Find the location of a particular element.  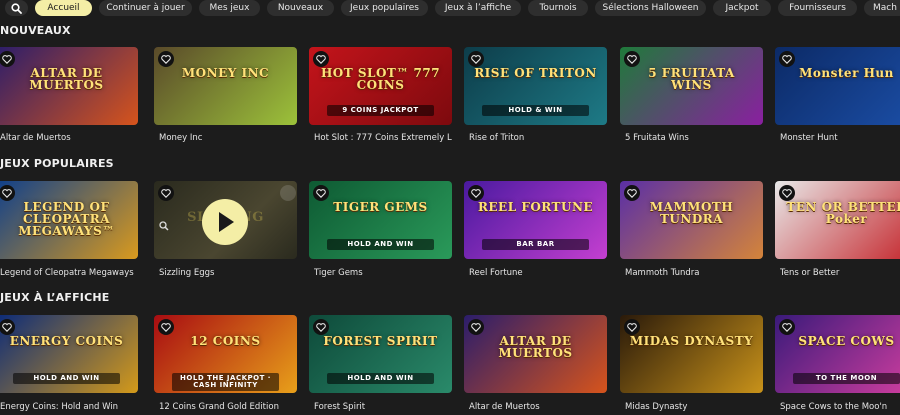

game-tile-12-coins-grand-gold-edition: 12 COINS HOLD THE JACKPOT · CASH INFINITY is located at coordinates (225, 354).